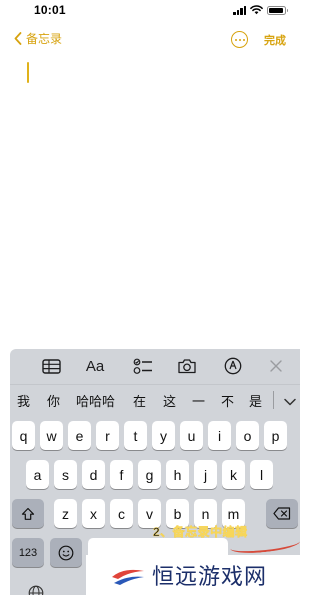 The height and width of the screenshot is (595, 320). Describe the element at coordinates (51, 366) in the screenshot. I see `table-icon` at that location.